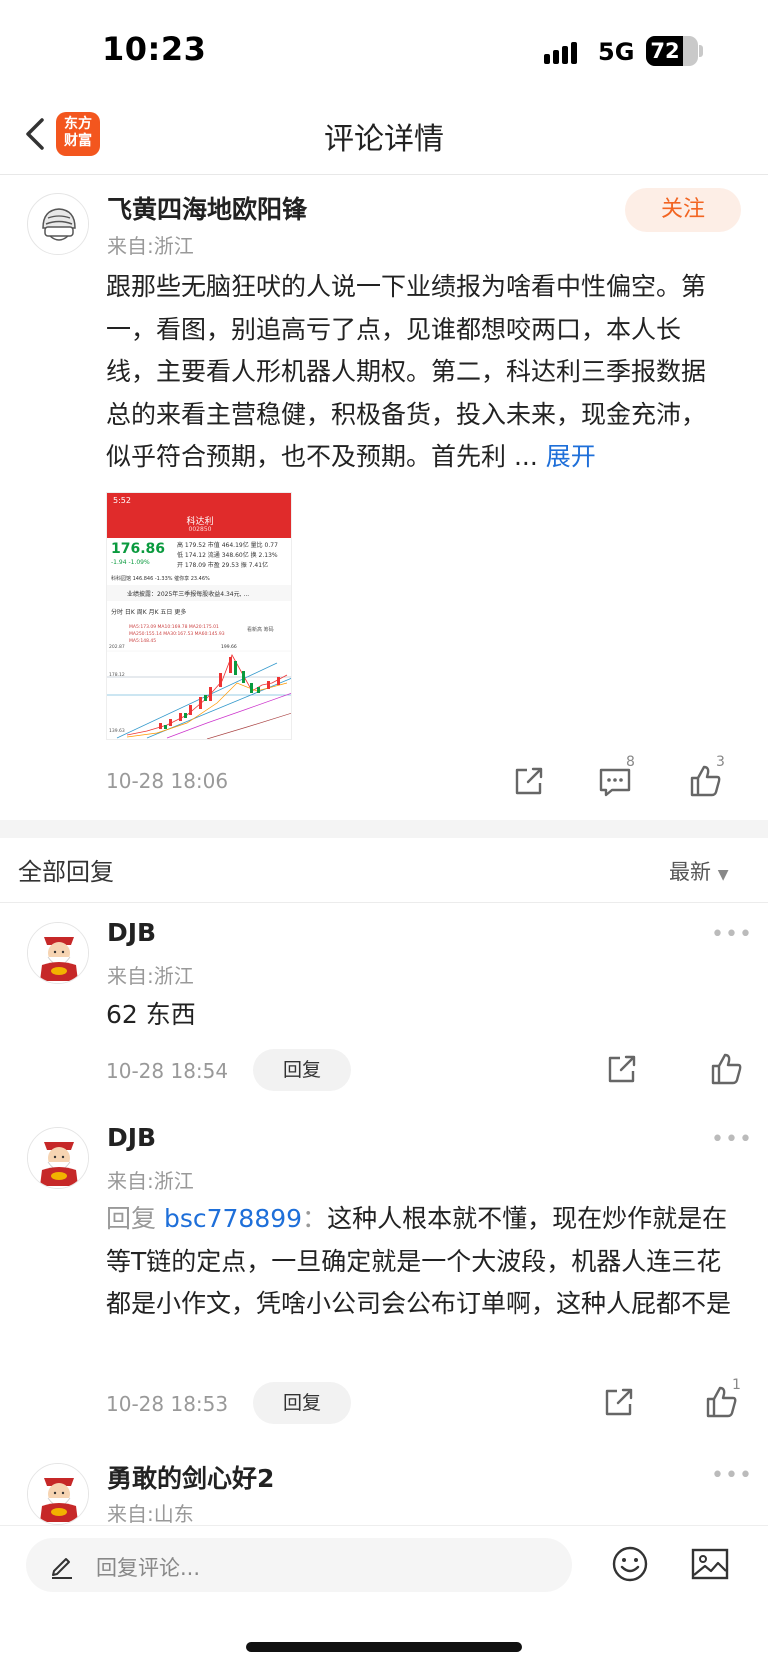 This screenshot has width=768, height=1665. I want to click on image-change: -1.94, so click(119, 562).